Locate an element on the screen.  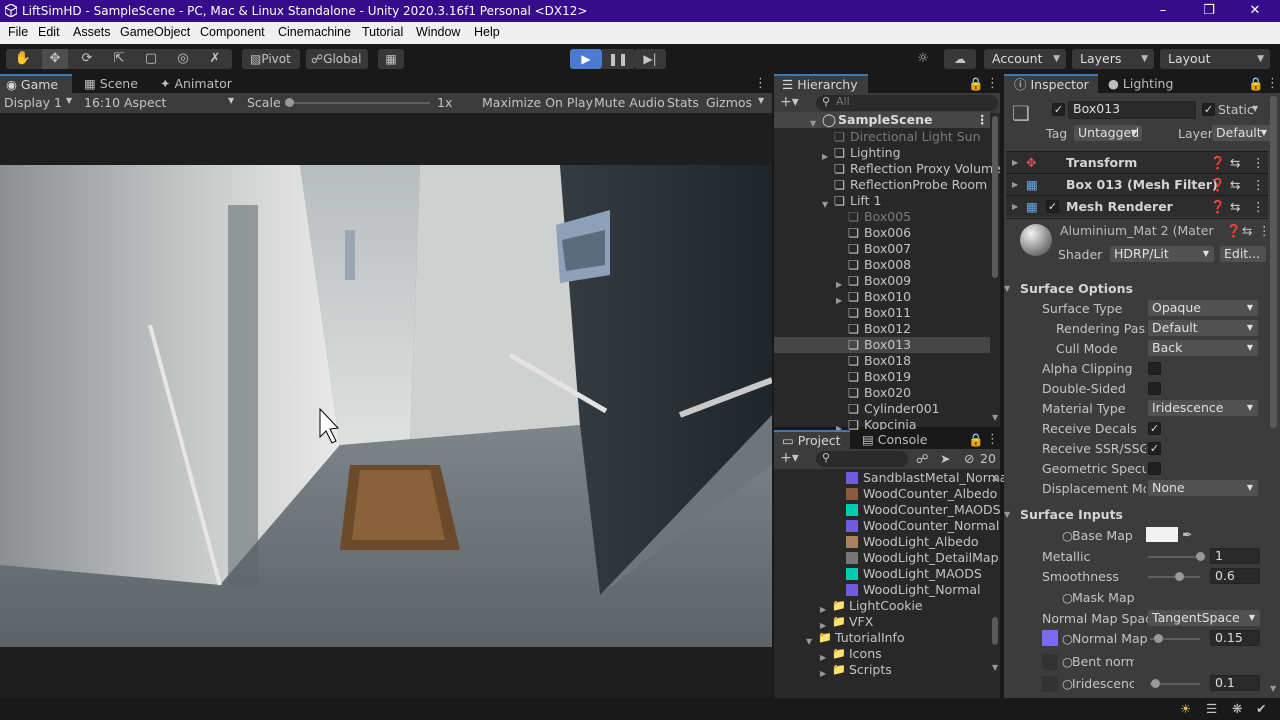
normal-map-slider-knob is located at coordinates (1158, 638).